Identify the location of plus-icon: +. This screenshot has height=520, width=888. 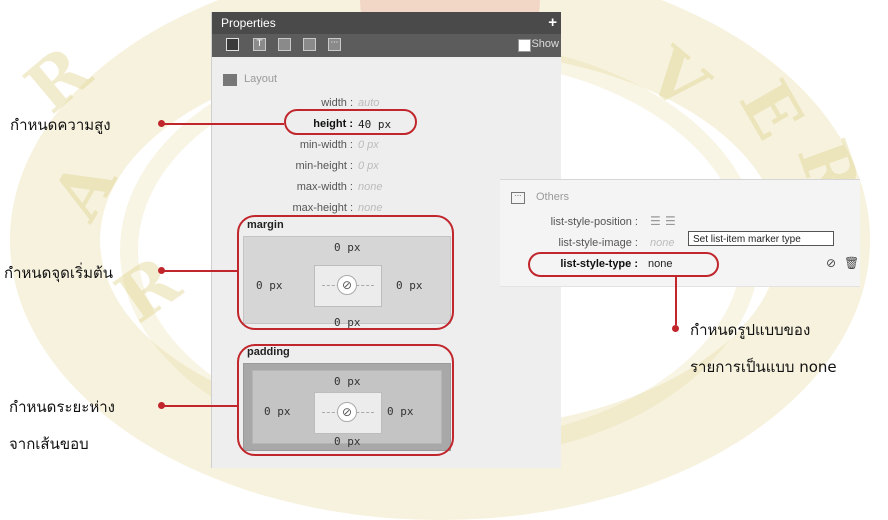
(552, 23).